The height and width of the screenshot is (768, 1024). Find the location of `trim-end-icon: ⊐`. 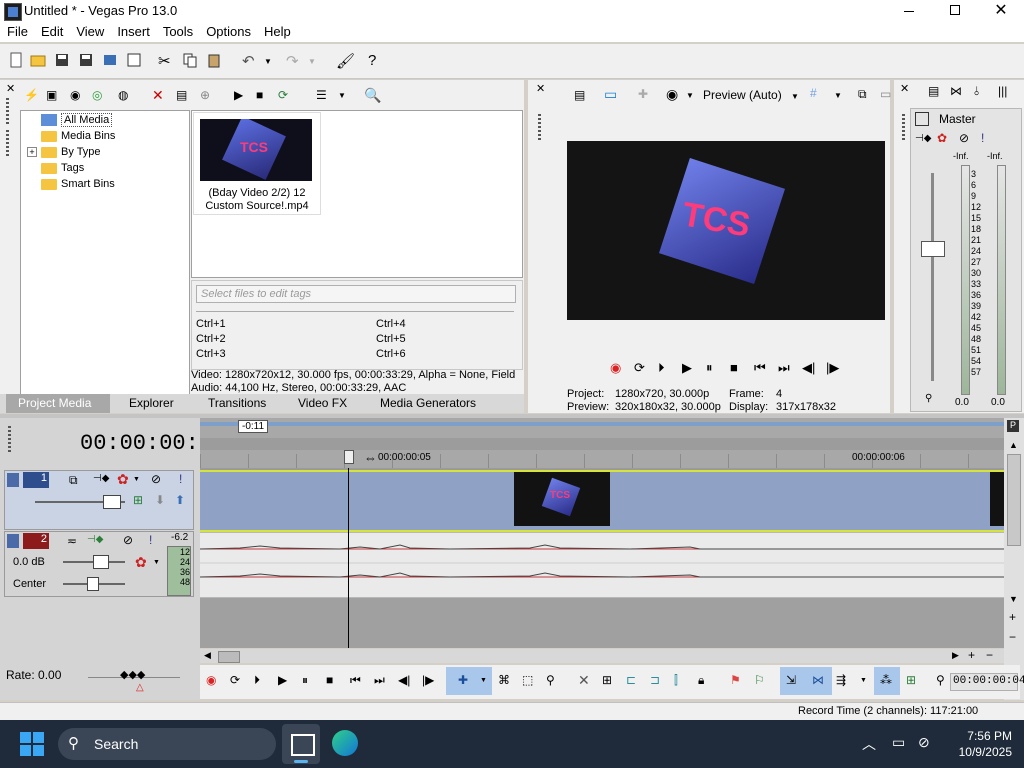

trim-end-icon: ⊐ is located at coordinates (655, 680).